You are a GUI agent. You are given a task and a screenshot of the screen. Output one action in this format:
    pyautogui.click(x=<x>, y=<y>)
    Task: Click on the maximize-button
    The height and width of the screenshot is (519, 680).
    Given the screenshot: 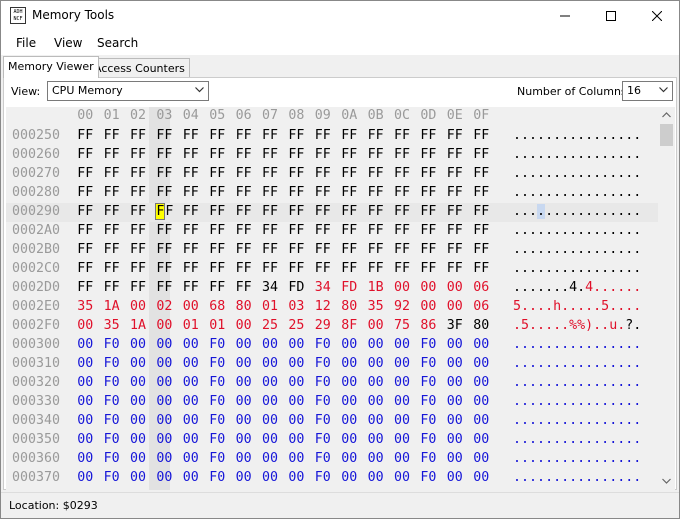 What is the action you would take?
    pyautogui.click(x=611, y=16)
    